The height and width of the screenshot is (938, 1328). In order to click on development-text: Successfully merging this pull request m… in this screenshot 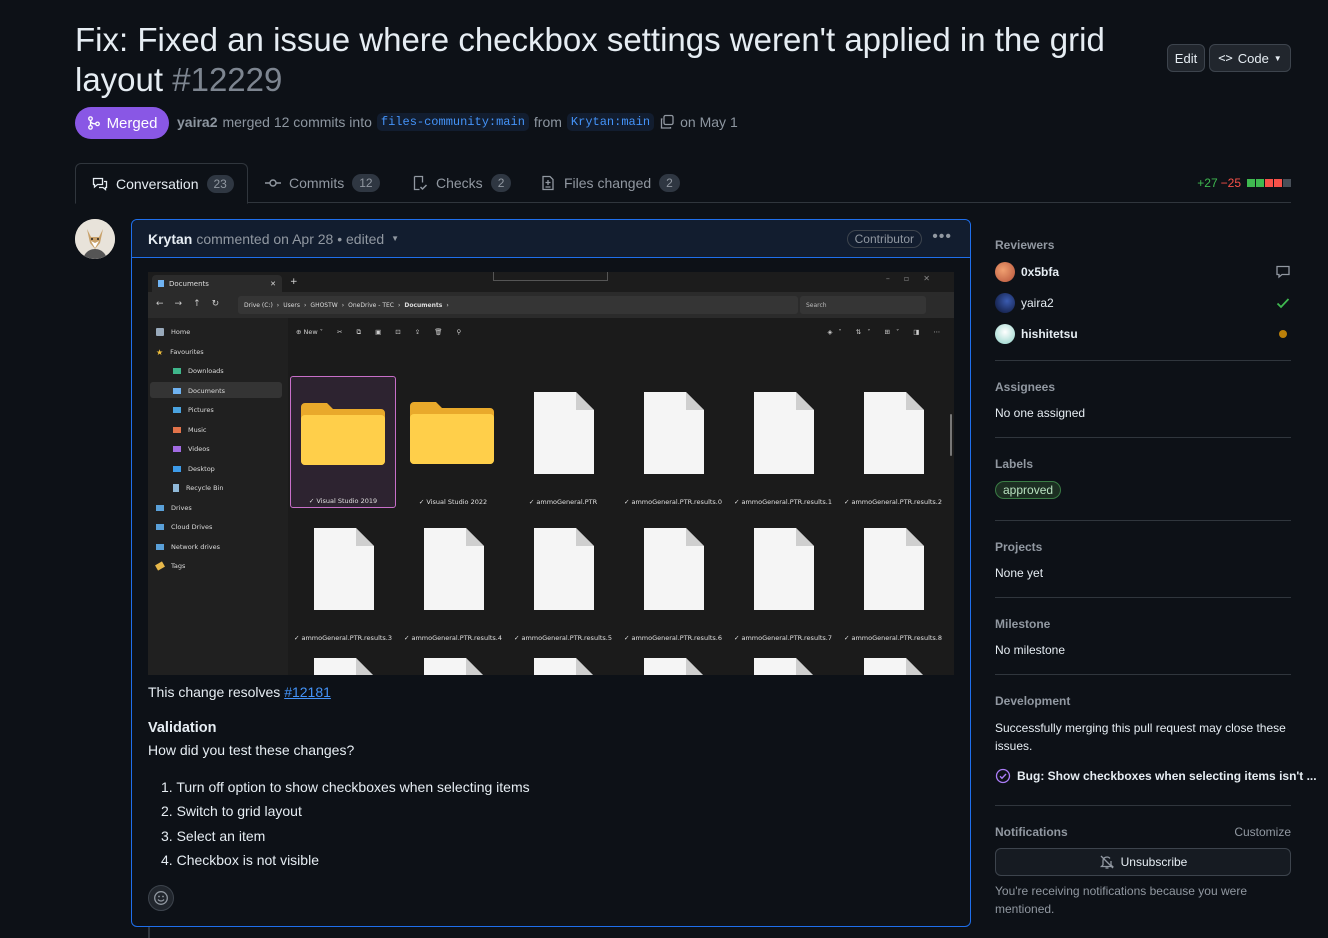, I will do `click(1140, 737)`.